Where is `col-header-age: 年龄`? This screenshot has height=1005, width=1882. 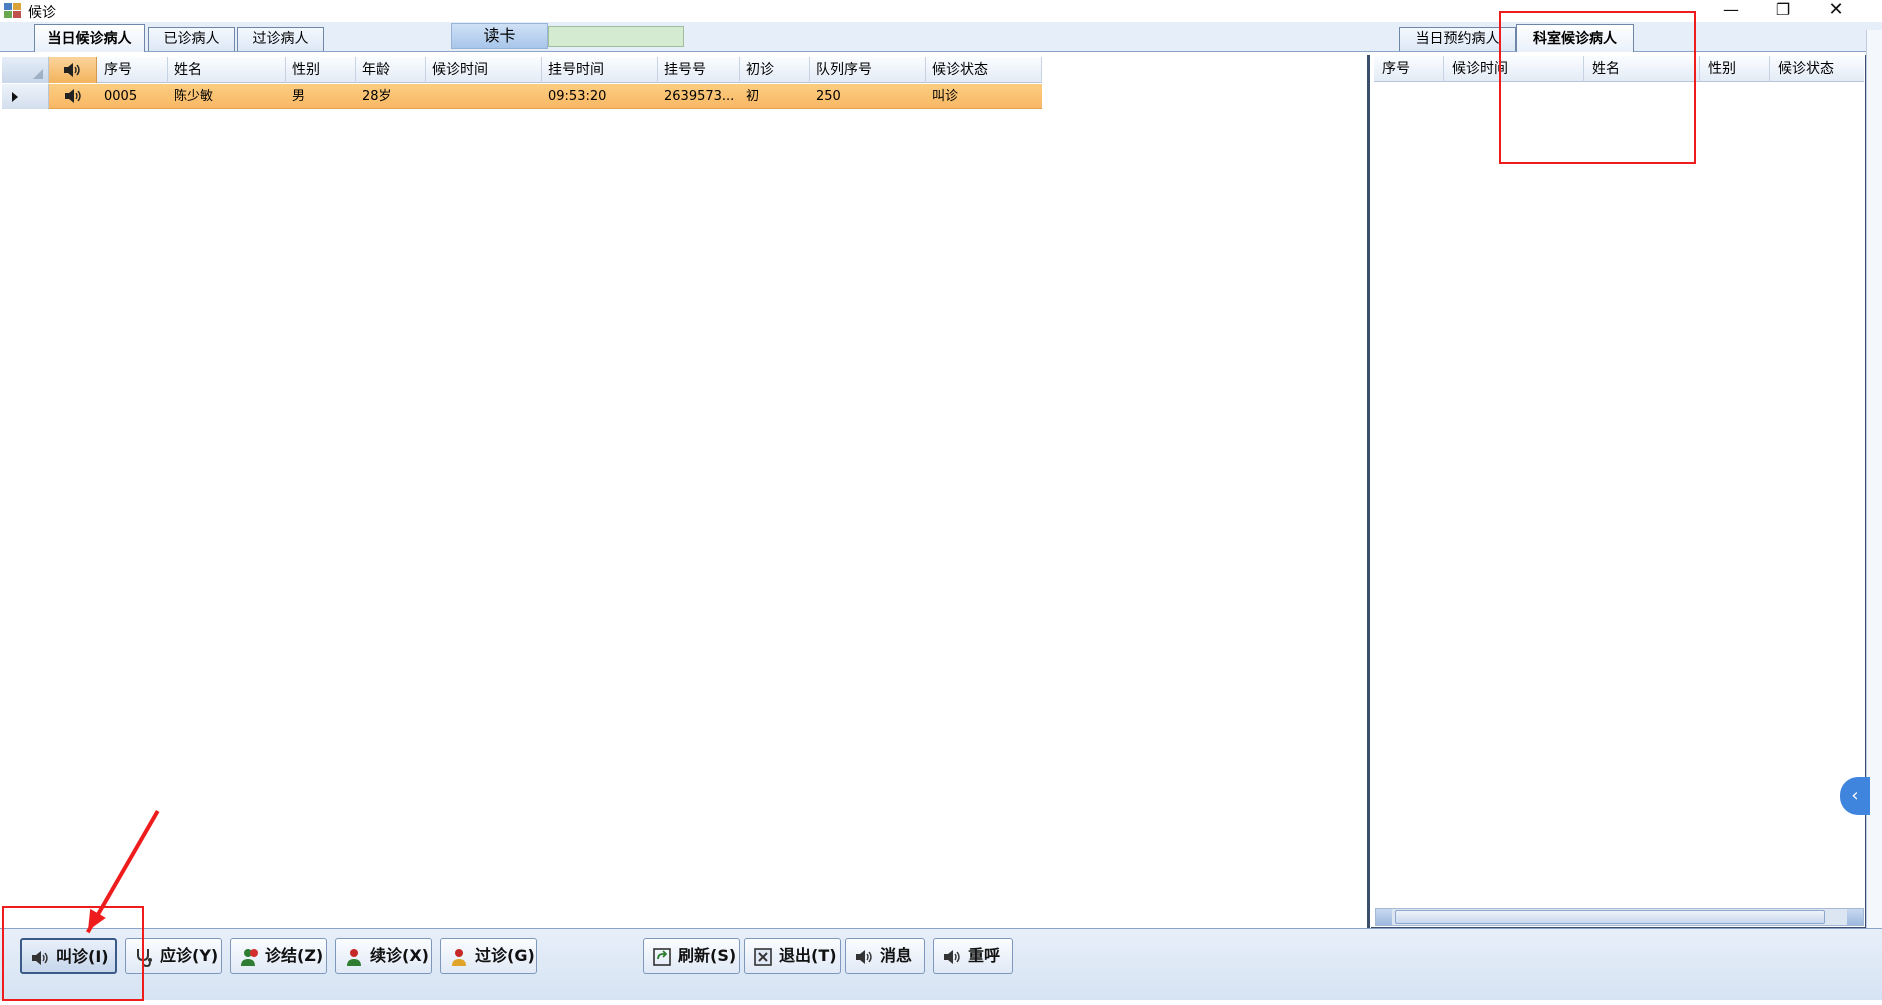 col-header-age: 年龄 is located at coordinates (391, 70).